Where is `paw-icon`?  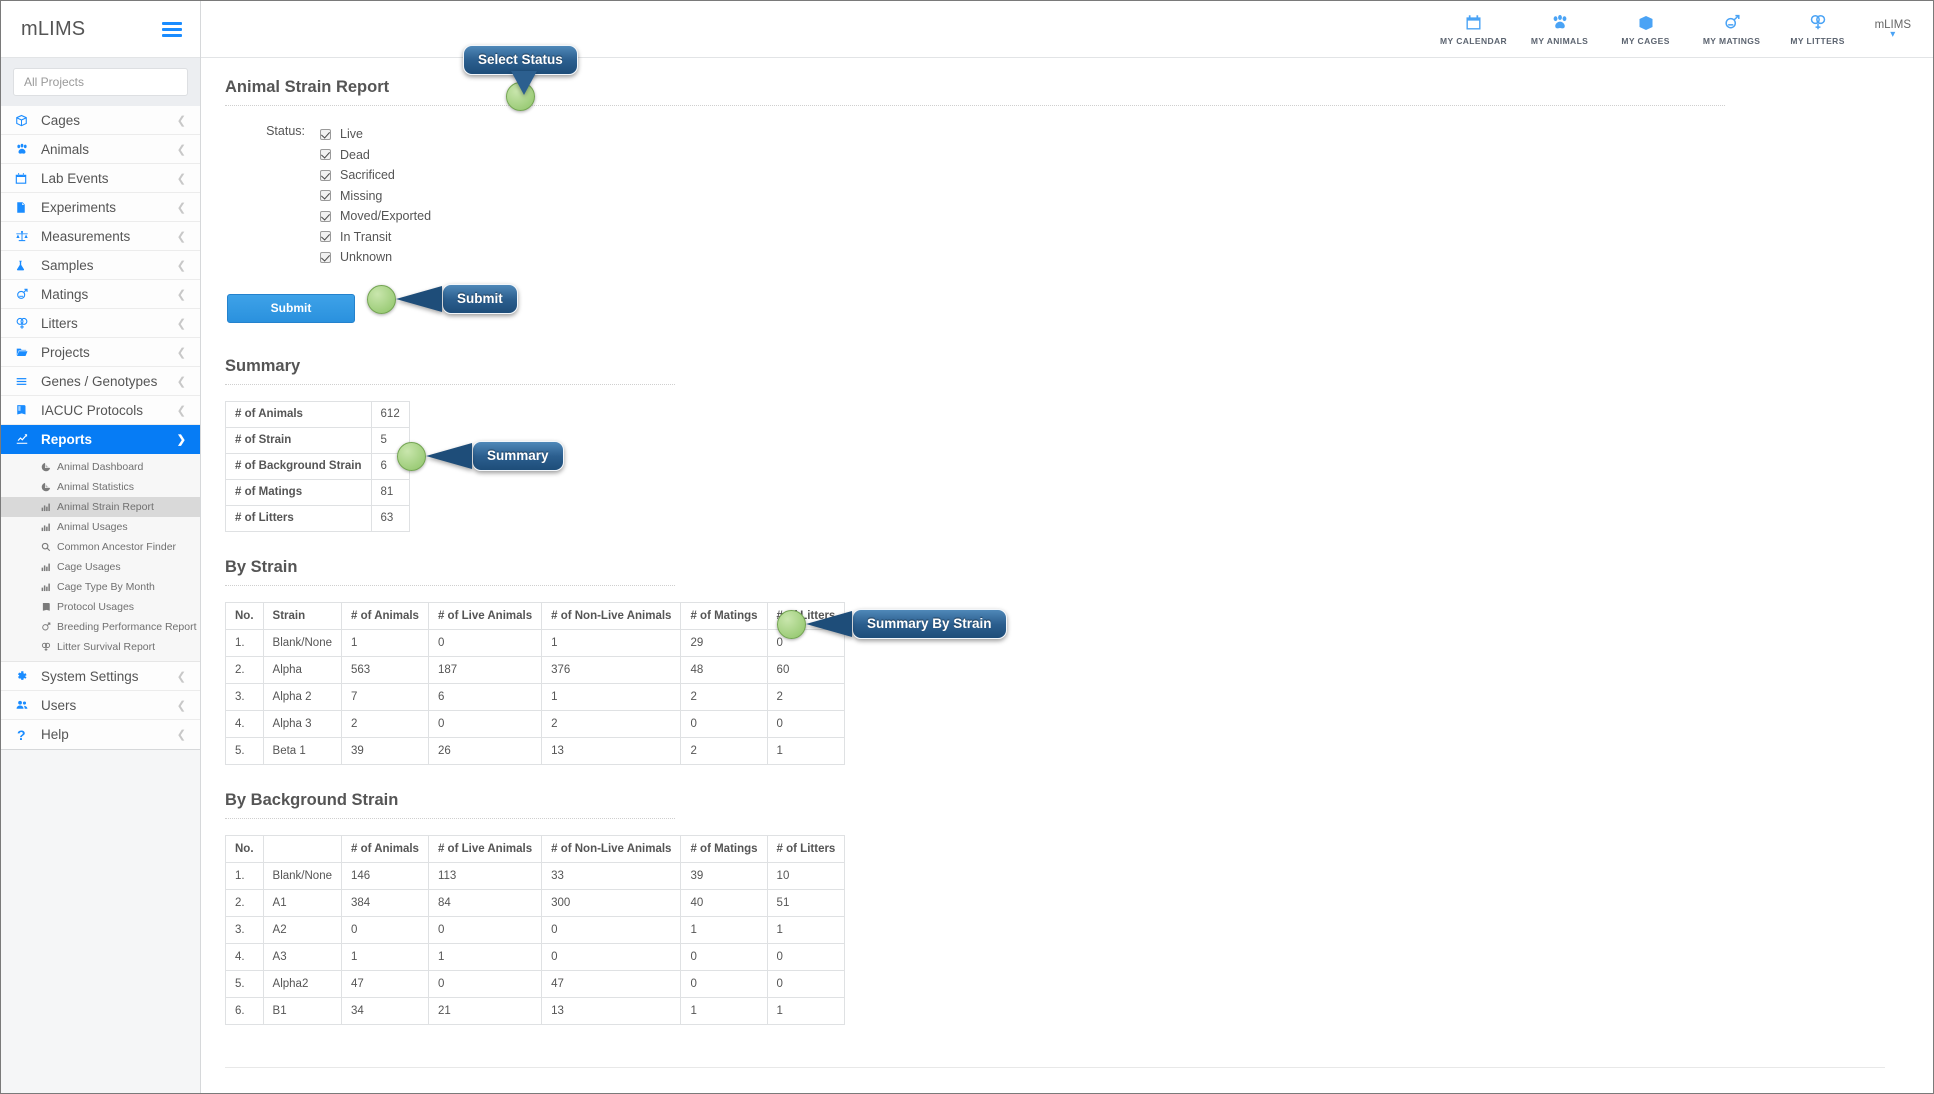
paw-icon is located at coordinates (28, 149).